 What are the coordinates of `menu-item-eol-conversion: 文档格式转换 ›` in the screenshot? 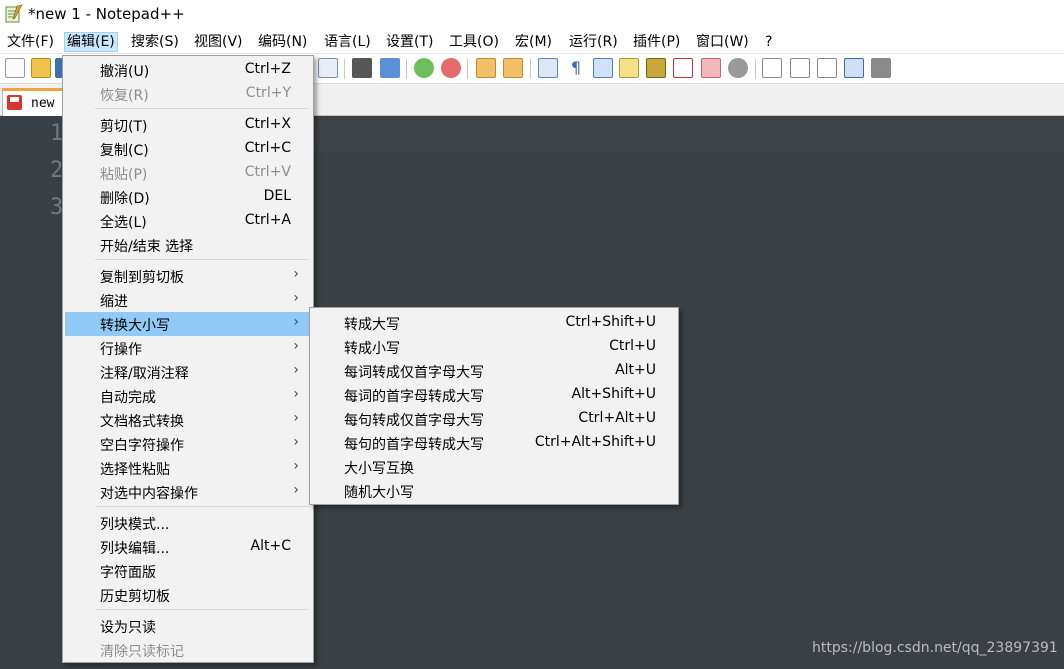 It's located at (188, 420).